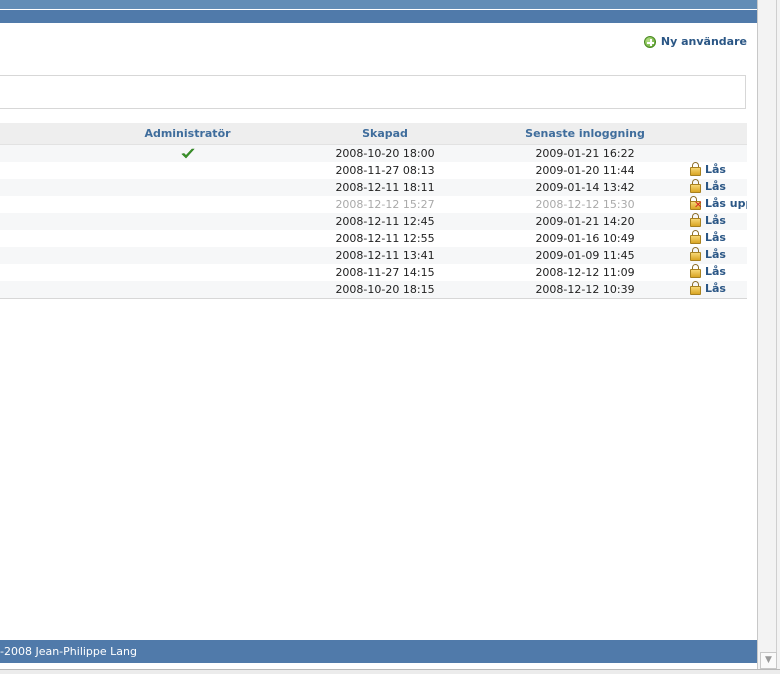 Image resolution: width=780 pixels, height=674 pixels. Describe the element at coordinates (716, 134) in the screenshot. I see `column-header-actions` at that location.